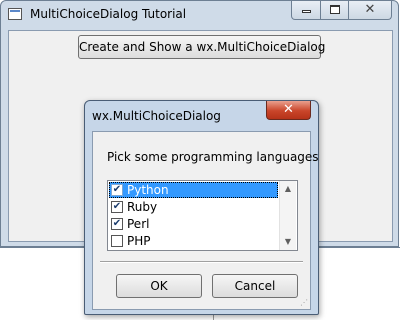 Image resolution: width=401 pixels, height=320 pixels. I want to click on list-item: Python, so click(193, 190).